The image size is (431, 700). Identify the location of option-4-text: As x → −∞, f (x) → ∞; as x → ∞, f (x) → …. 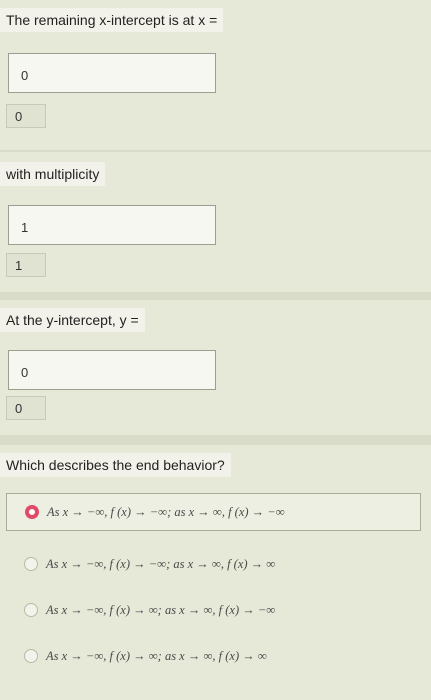
(156, 655).